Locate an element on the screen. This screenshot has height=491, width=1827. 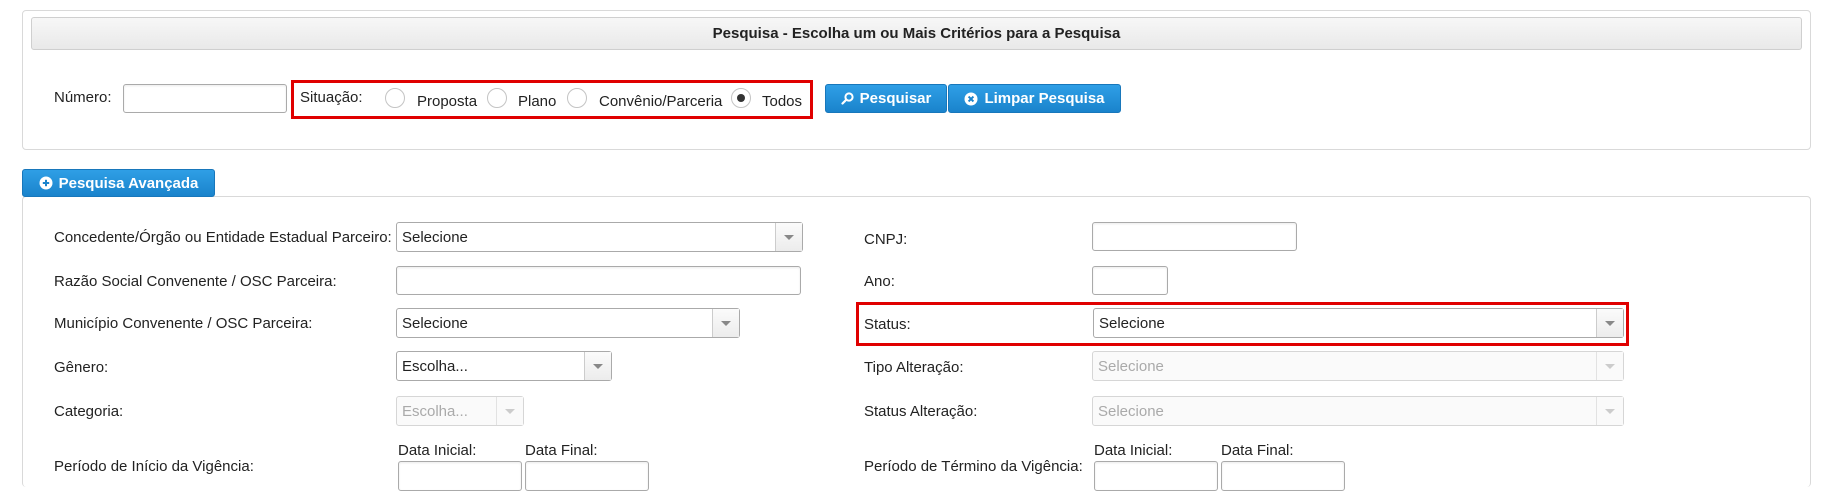
ano-label: Ano: is located at coordinates (879, 281).